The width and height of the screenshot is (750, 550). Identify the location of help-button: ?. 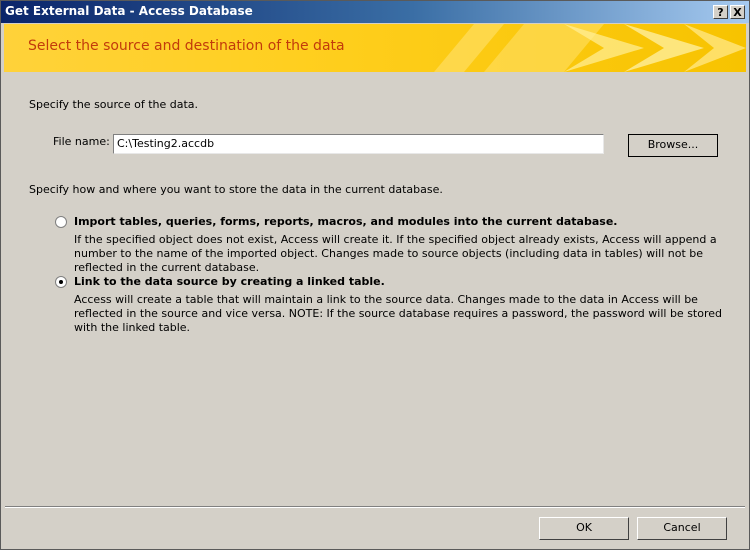
(720, 12).